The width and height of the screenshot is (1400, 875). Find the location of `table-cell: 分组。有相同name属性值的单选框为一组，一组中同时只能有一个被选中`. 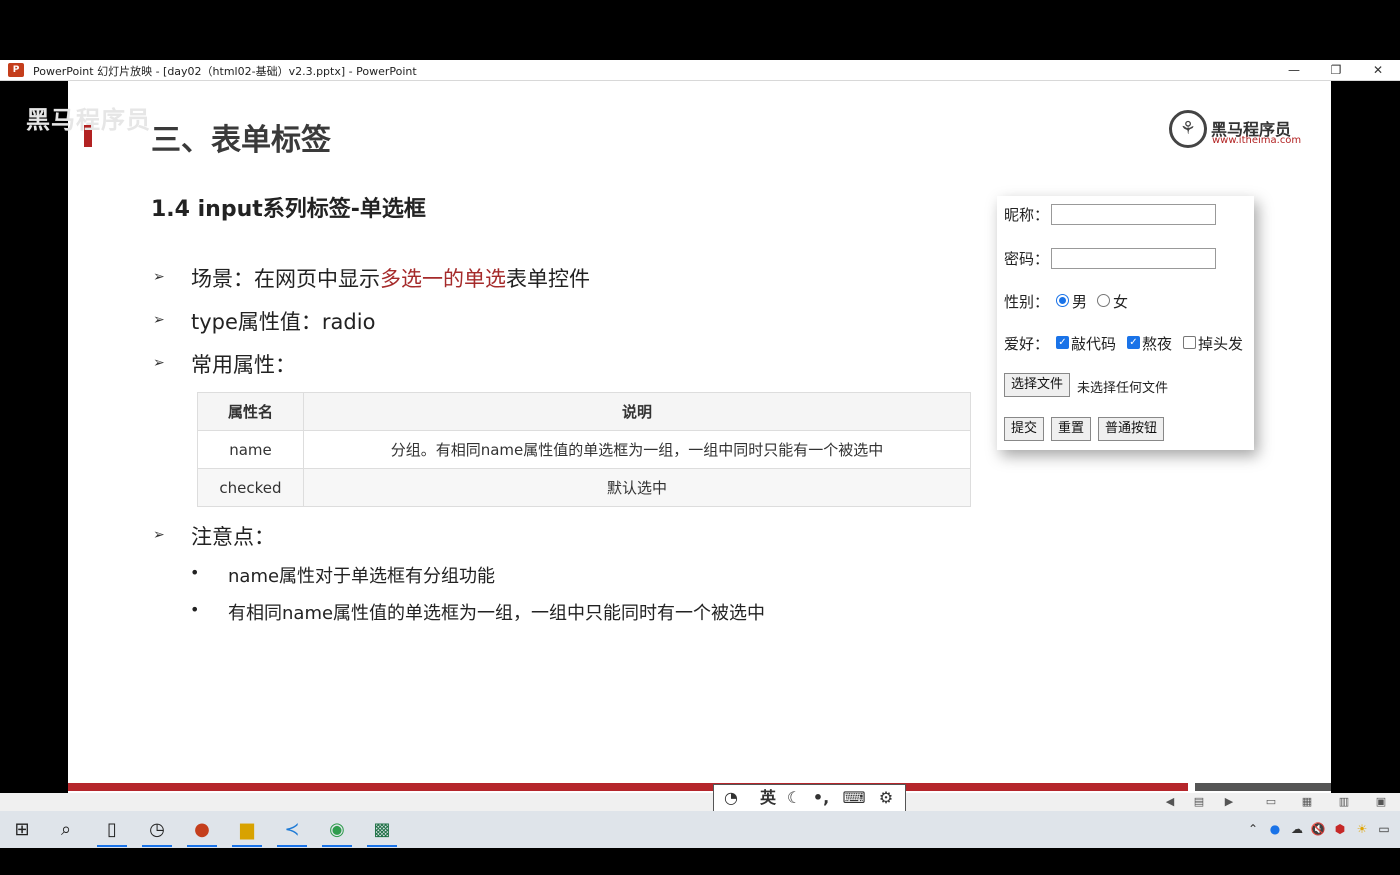

table-cell: 分组。有相同name属性值的单选框为一组，一组中同时只能有一个被选中 is located at coordinates (637, 449).